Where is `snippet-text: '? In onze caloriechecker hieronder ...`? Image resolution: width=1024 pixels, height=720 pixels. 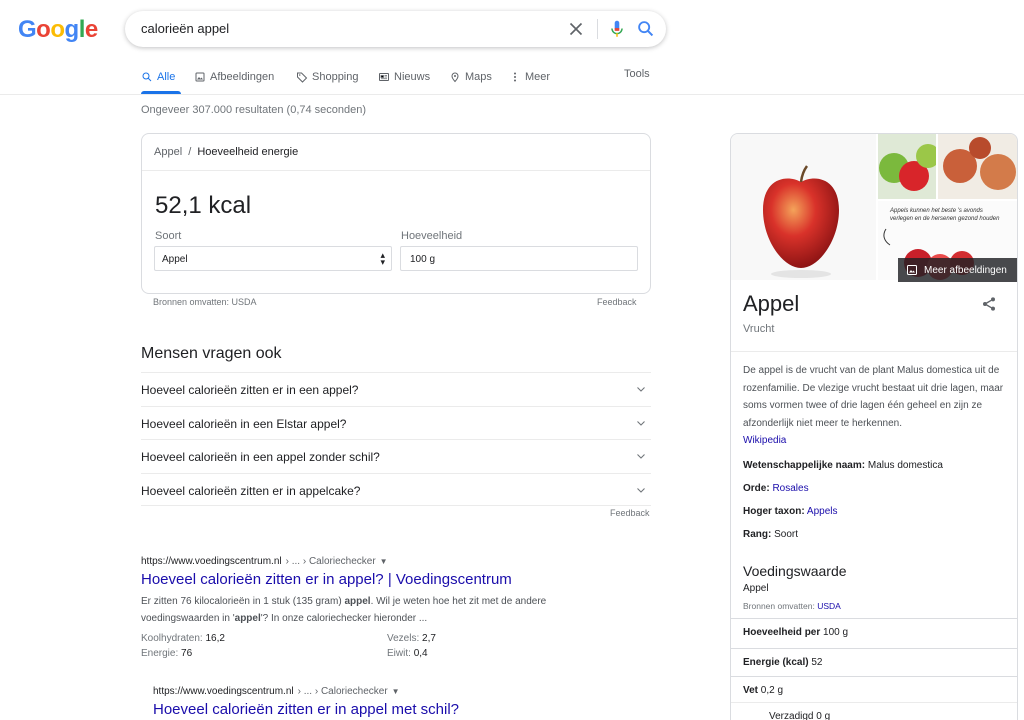 snippet-text: '? In onze caloriechecker hieronder ... is located at coordinates (344, 618).